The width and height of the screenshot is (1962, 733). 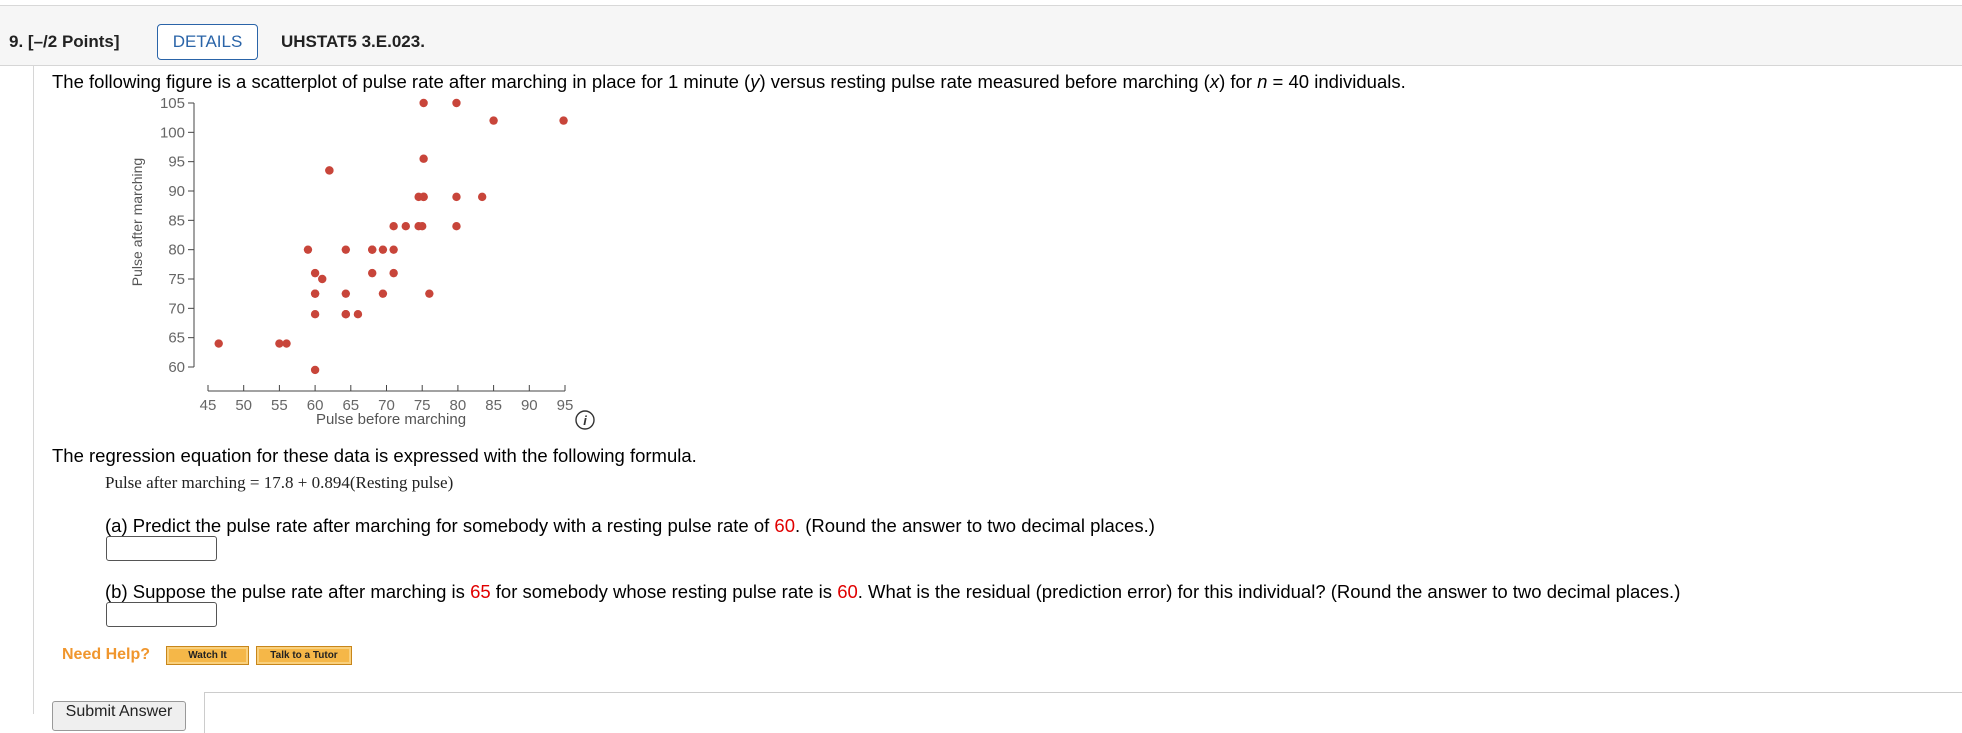 I want to click on part-b-answer-input, so click(x=161, y=614).